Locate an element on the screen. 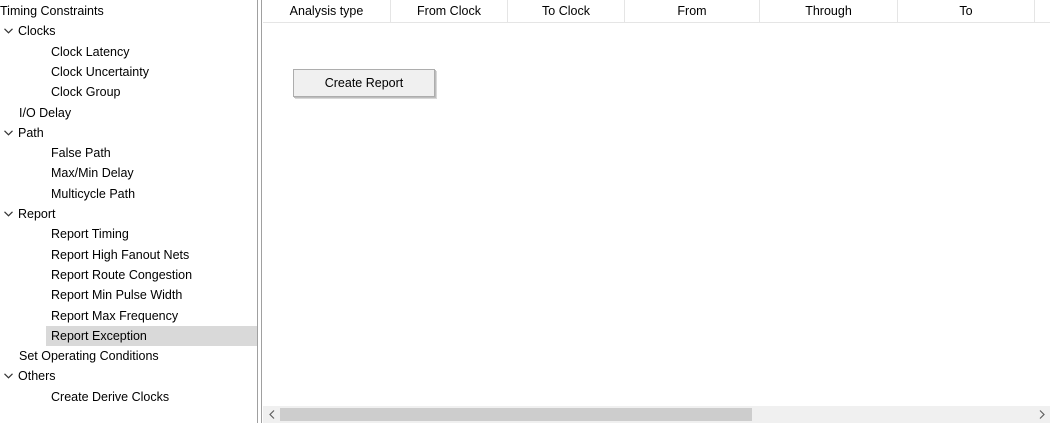 This screenshot has height=423, width=1050. tree-item-label: Report is located at coordinates (37, 214).